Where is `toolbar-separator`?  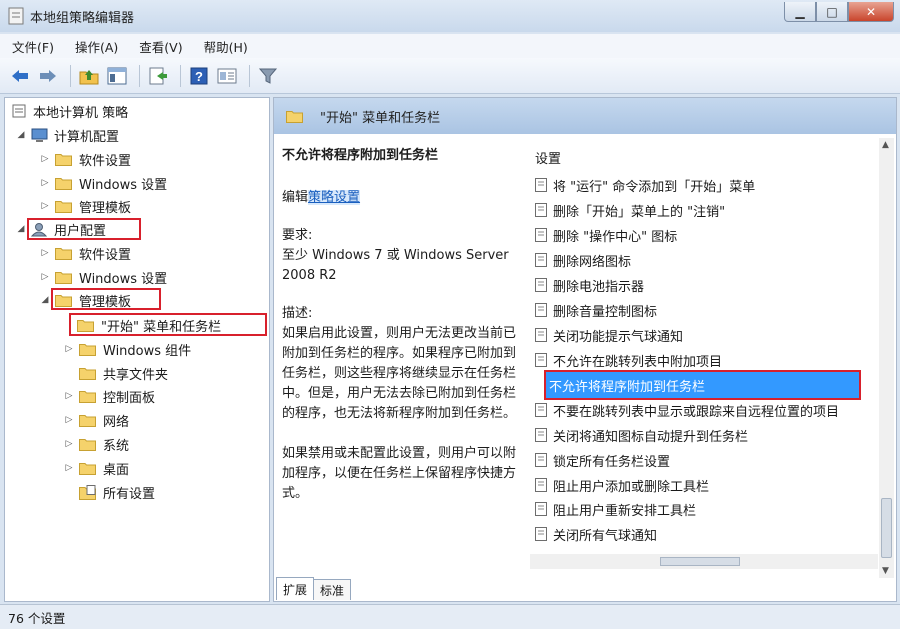
toolbar-separator is located at coordinates (70, 75).